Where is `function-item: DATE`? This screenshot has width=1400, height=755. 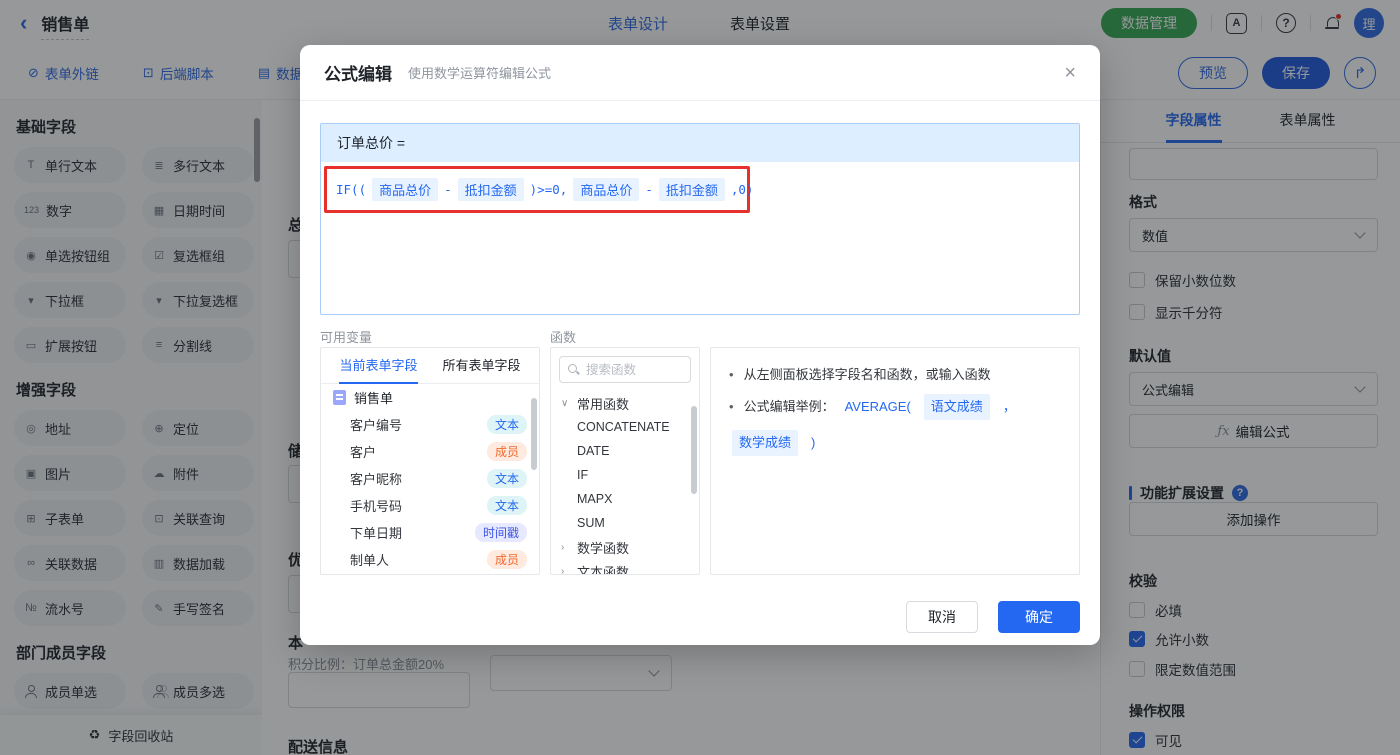 function-item: DATE is located at coordinates (625, 451).